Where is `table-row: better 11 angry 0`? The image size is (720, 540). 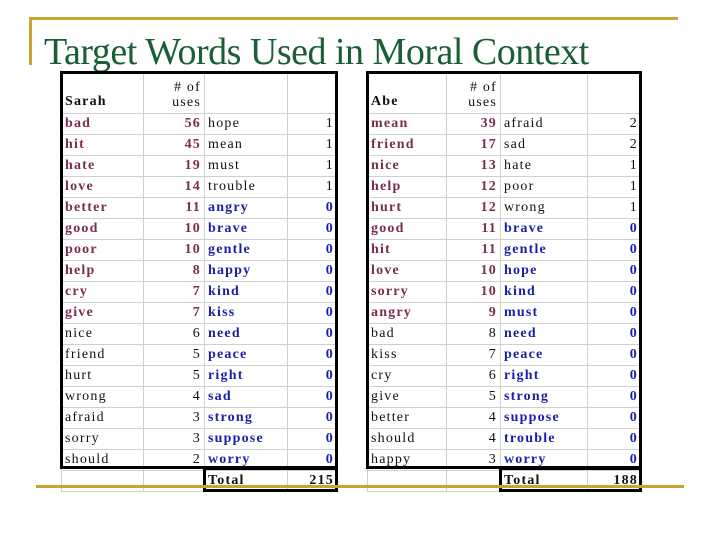 table-row: better 11 angry 0 is located at coordinates (199, 208).